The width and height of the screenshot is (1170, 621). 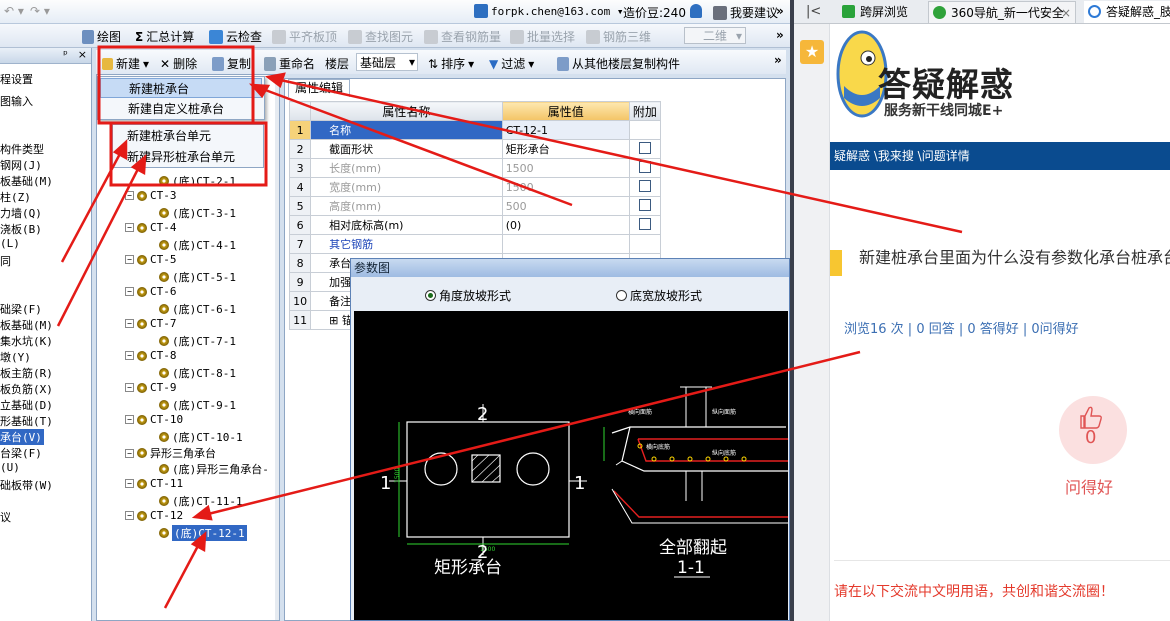 What do you see at coordinates (715, 35) in the screenshot?
I see `view-mode-select: 二维 ▾` at bounding box center [715, 35].